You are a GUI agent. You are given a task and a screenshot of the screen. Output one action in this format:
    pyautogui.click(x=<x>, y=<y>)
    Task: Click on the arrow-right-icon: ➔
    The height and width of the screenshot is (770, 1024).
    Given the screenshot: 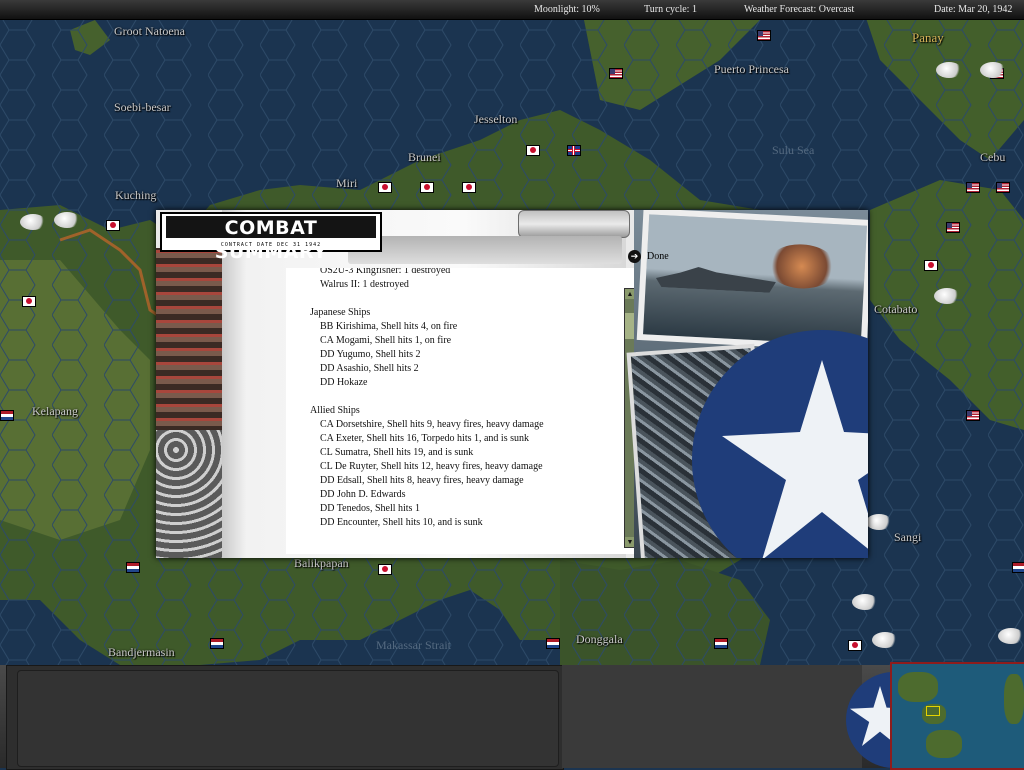 What is the action you would take?
    pyautogui.click(x=634, y=256)
    